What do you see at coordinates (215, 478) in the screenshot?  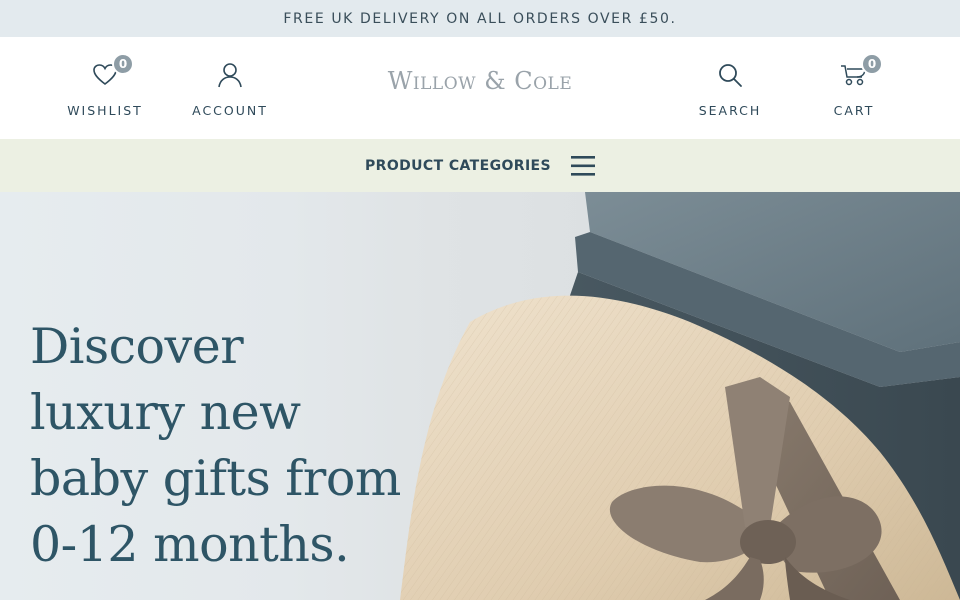 I see `hero-heading-line-3: baby gifts from` at bounding box center [215, 478].